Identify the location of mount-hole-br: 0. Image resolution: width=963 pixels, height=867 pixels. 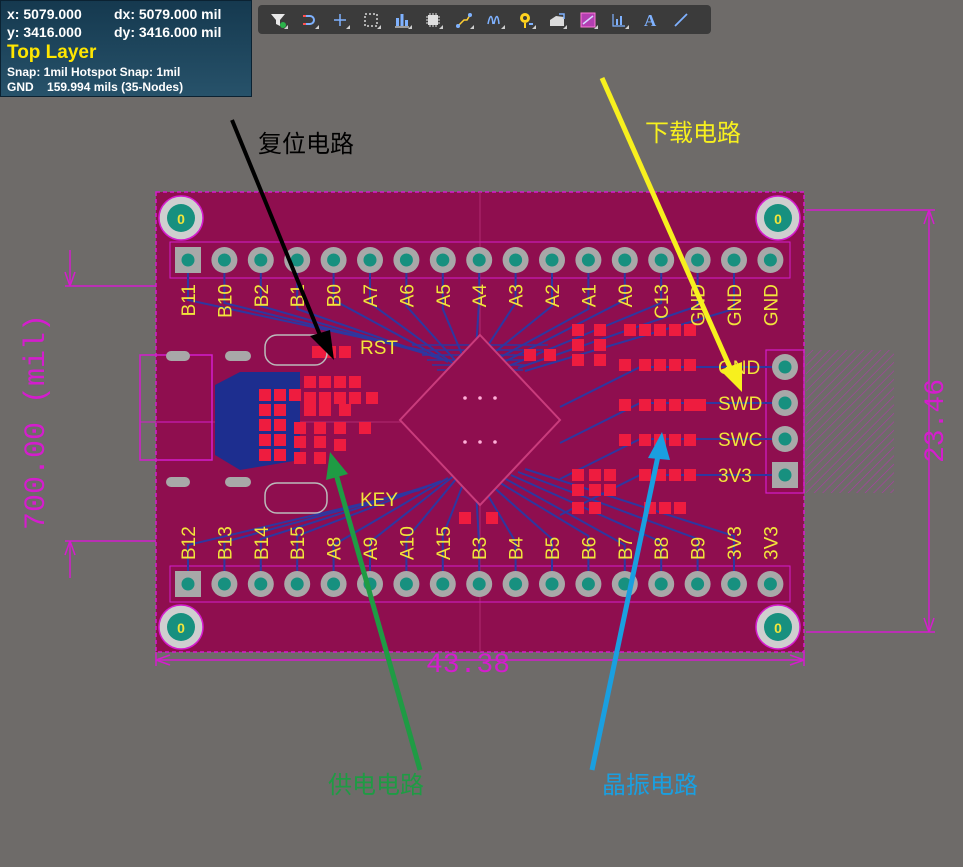
(778, 627).